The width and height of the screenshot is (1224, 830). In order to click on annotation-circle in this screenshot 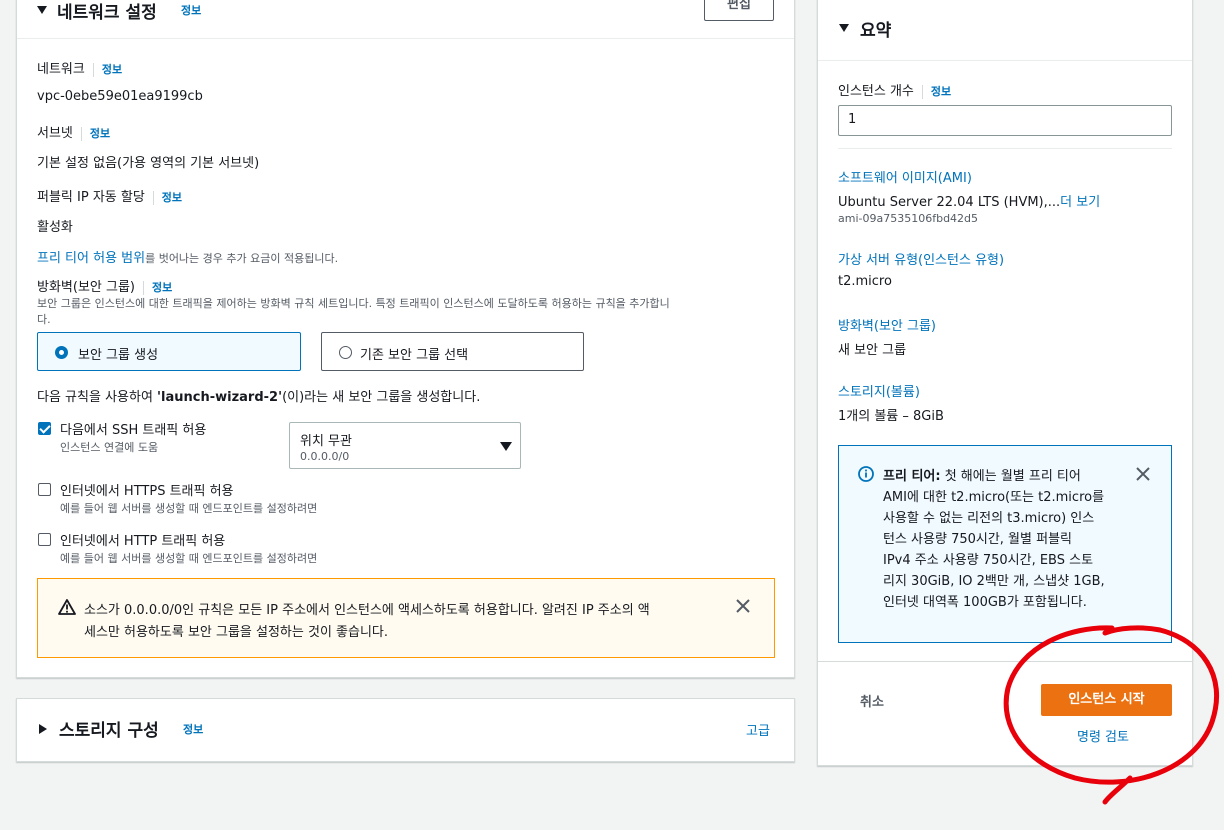, I will do `click(1111, 715)`.